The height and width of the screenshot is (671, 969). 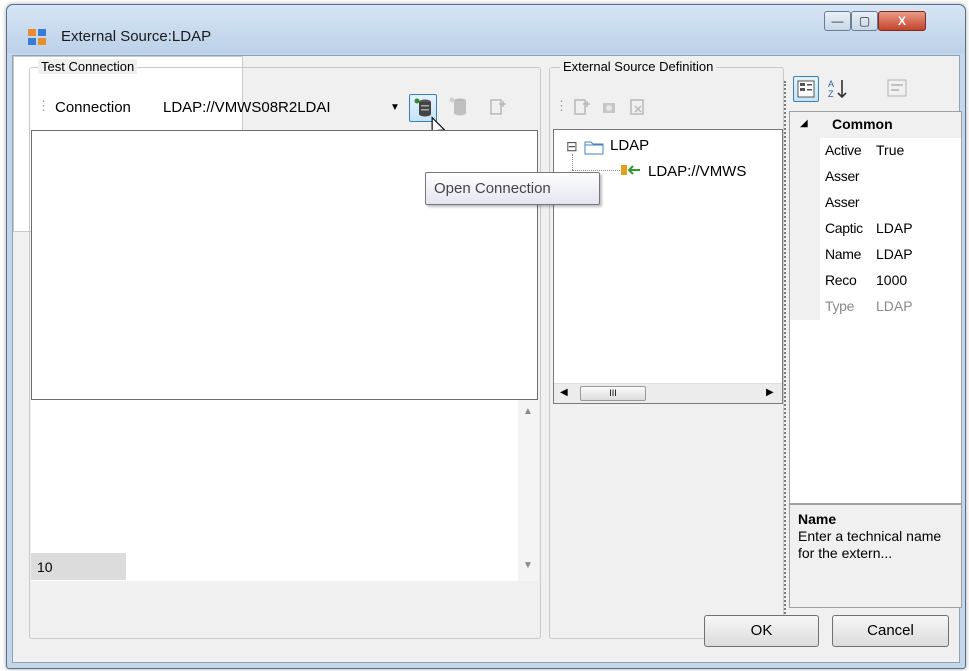 I want to click on title-bar: External Source:LDAP — ▢ X, so click(x=486, y=29).